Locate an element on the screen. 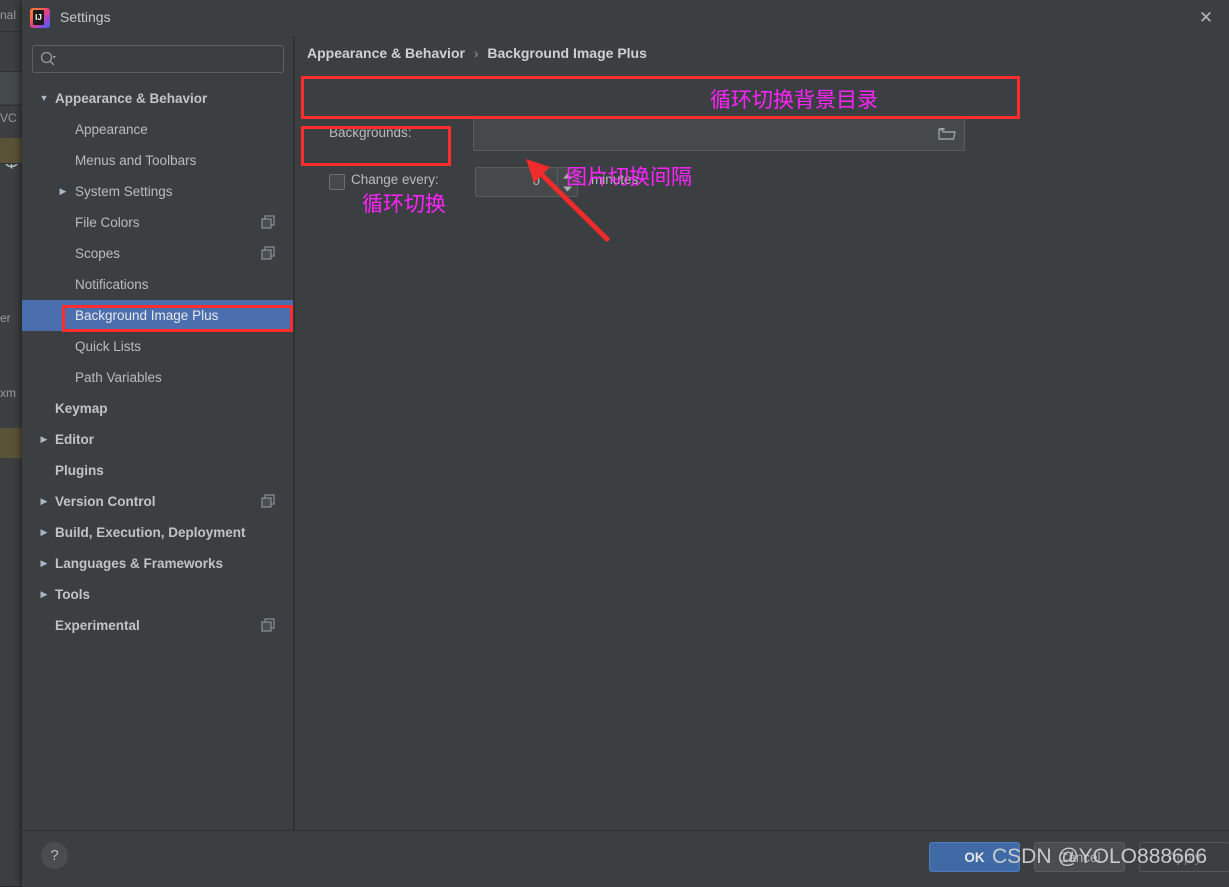  sidebar-item-system-settings: ▶ System Settings is located at coordinates (157, 191).